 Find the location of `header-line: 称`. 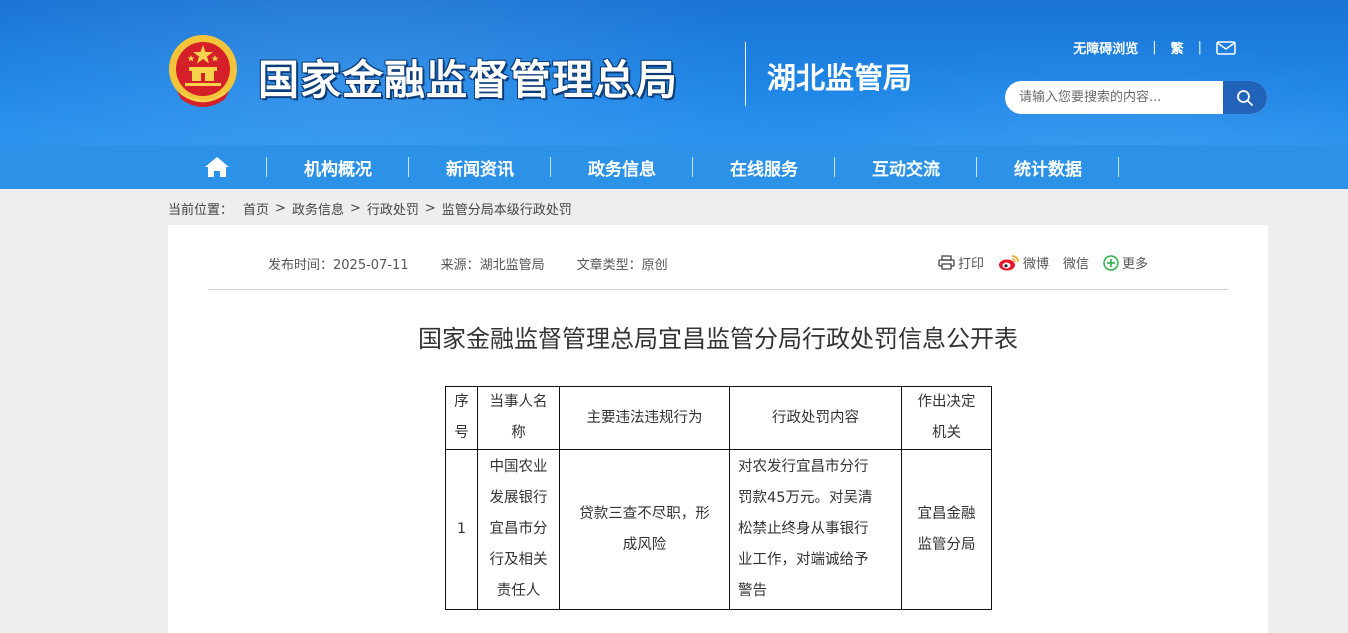

header-line: 称 is located at coordinates (518, 433).